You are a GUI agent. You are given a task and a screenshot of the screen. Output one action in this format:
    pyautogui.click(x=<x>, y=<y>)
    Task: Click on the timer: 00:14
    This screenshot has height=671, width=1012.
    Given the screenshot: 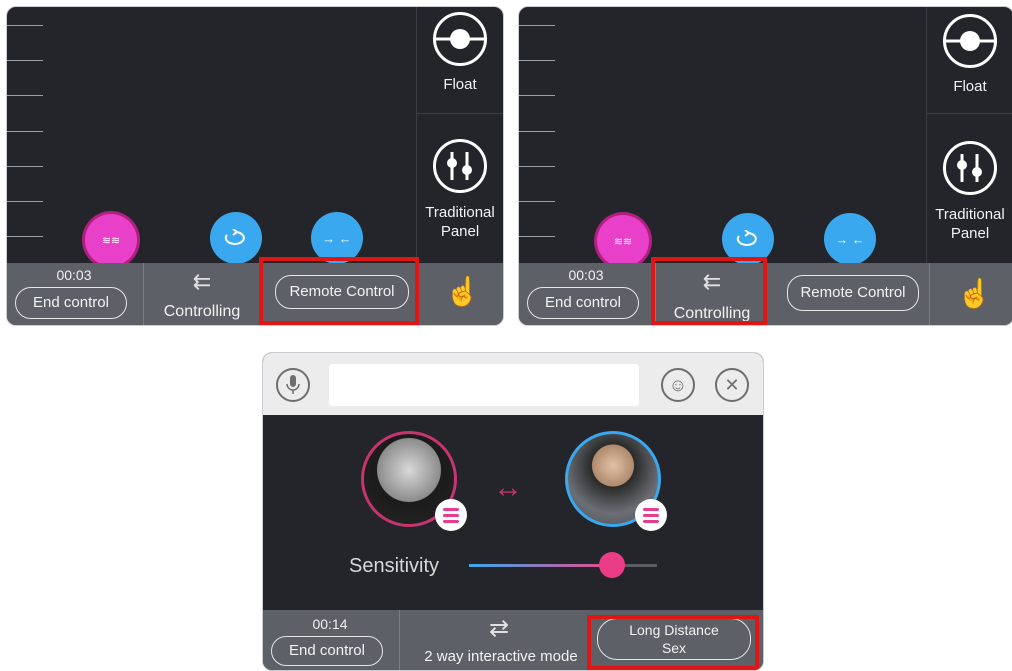 What is the action you would take?
    pyautogui.click(x=330, y=624)
    